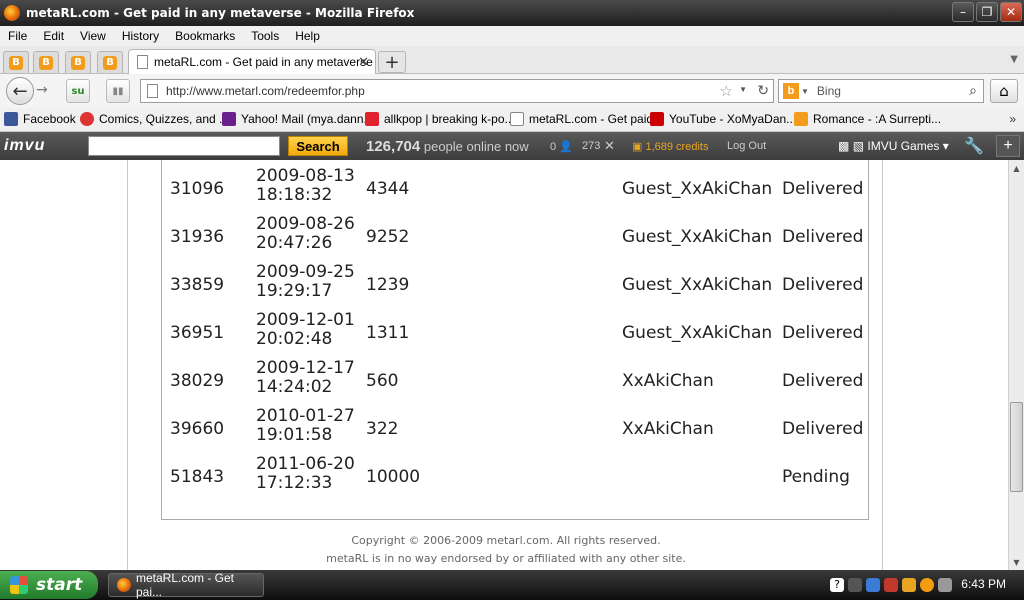 Image resolution: width=1024 pixels, height=600 pixels. What do you see at coordinates (40, 119) in the screenshot?
I see `bookmark-facebook: Facebook` at bounding box center [40, 119].